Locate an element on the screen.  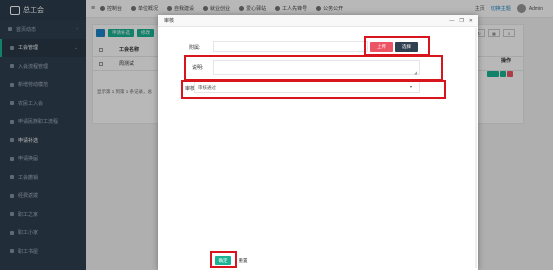
annotation-box-description is located at coordinates (313, 68).